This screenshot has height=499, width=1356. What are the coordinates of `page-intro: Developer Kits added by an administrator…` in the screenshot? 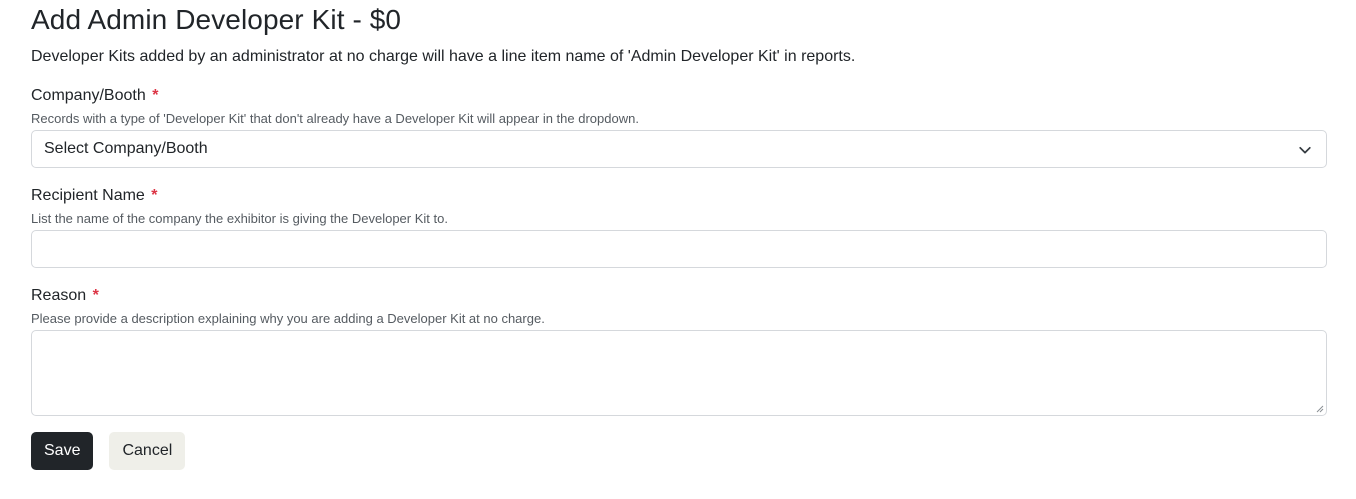 It's located at (443, 56).